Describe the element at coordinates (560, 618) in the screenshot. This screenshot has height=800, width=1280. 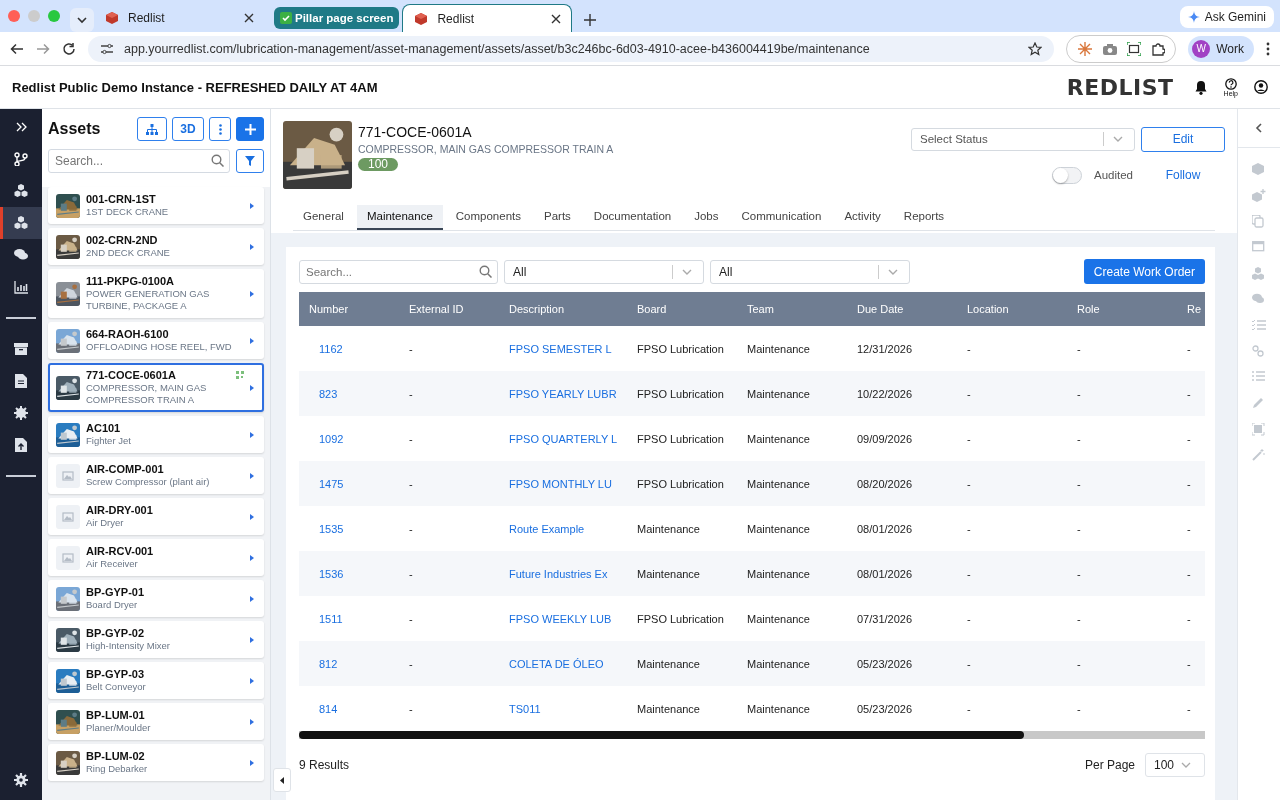
I see `description-link: FPSO WEEKLY LUB` at that location.